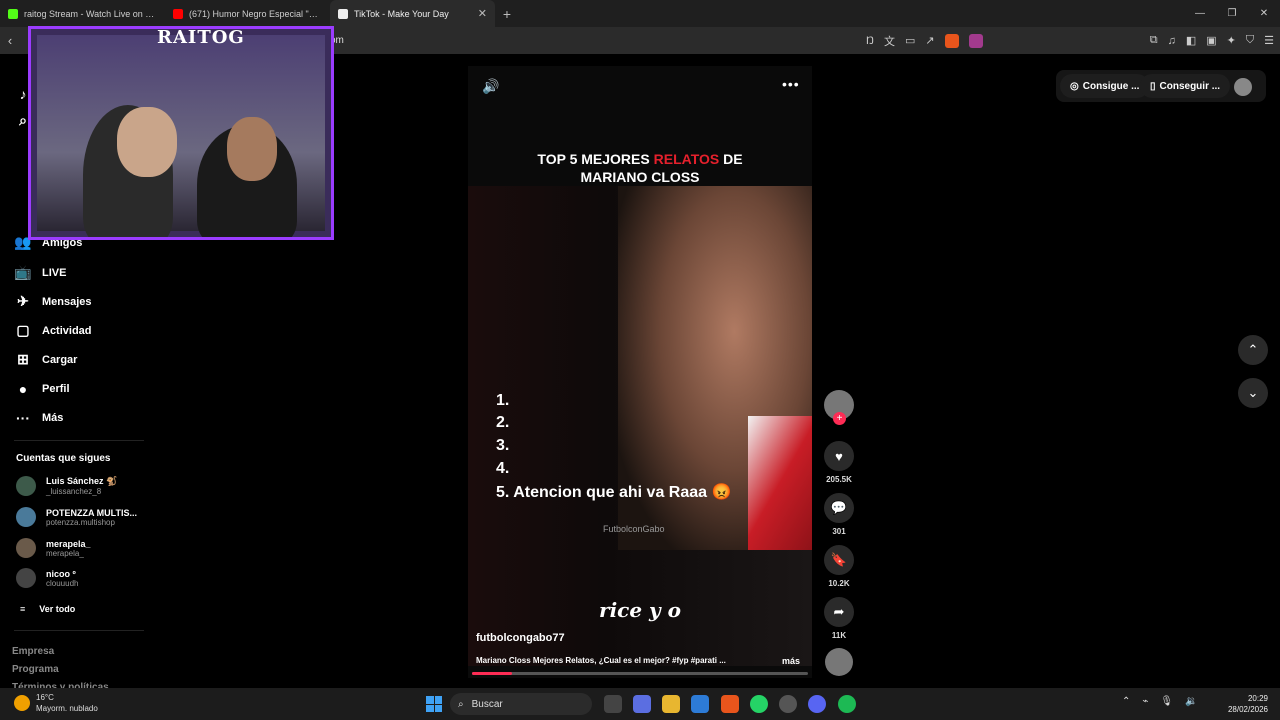  What do you see at coordinates (614, 492) in the screenshot?
I see `rank-item: 5. Atencion que ahi va Raaa 😡` at bounding box center [614, 492].